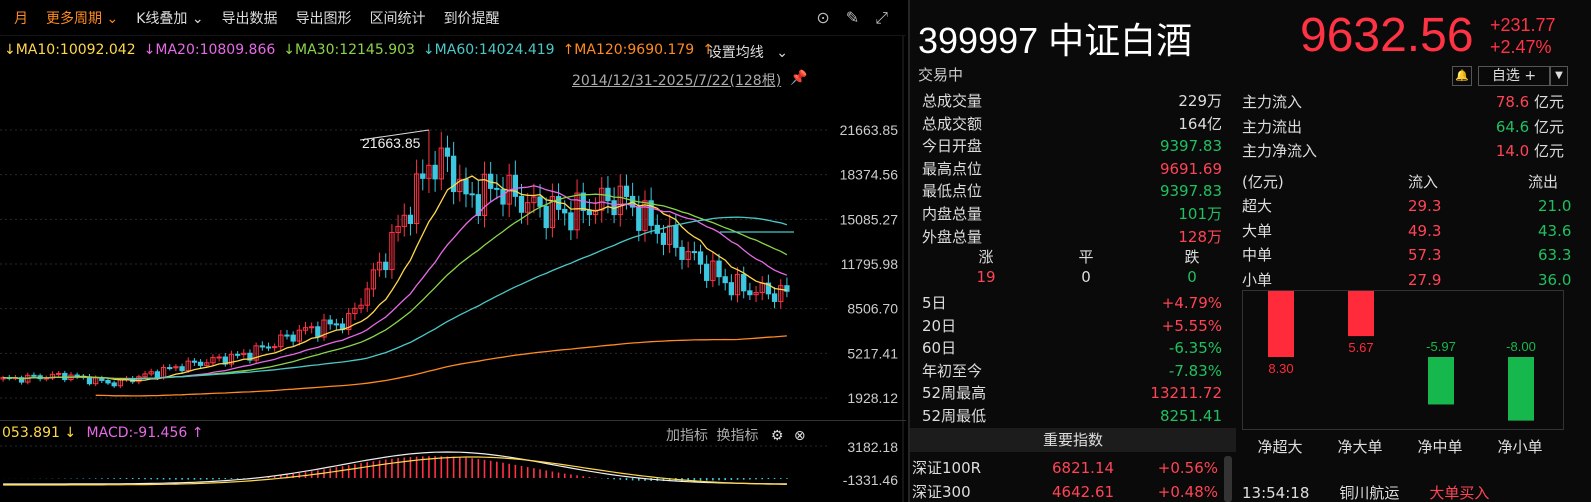 The height and width of the screenshot is (502, 1591). Describe the element at coordinates (1425, 206) in the screenshot. I see `flow-table-cell: 29.3` at that location.